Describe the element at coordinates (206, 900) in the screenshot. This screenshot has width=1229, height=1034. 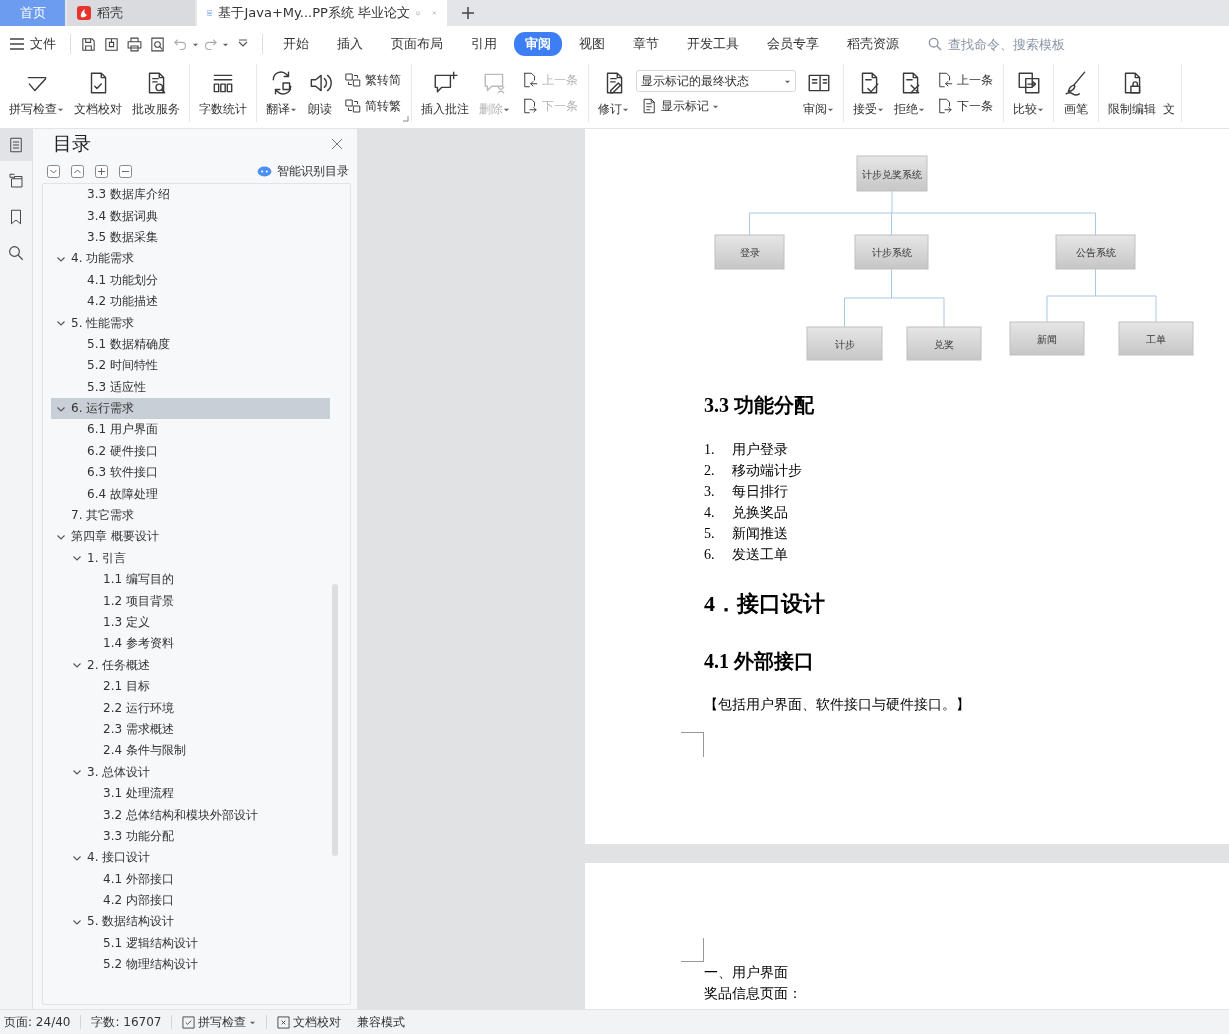
I see `toc-item: 4.2 内部接口` at that location.